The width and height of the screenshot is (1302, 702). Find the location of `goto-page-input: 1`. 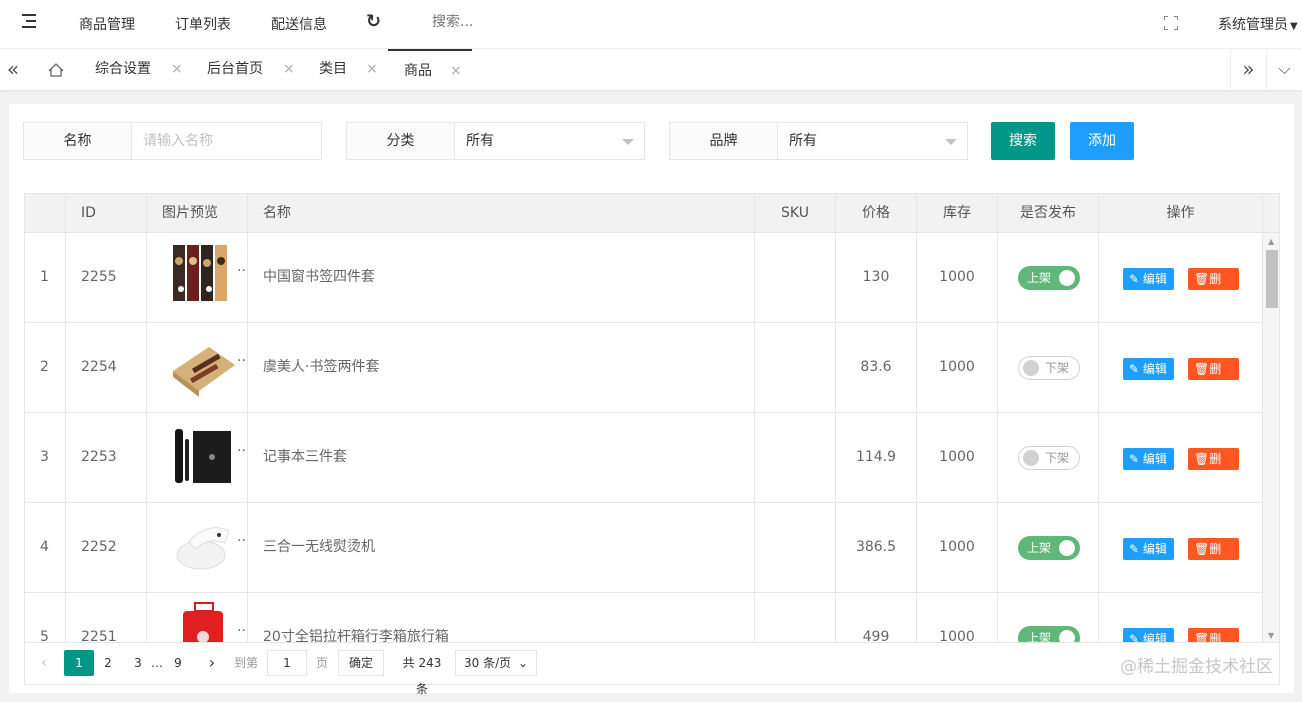

goto-page-input: 1 is located at coordinates (287, 663).